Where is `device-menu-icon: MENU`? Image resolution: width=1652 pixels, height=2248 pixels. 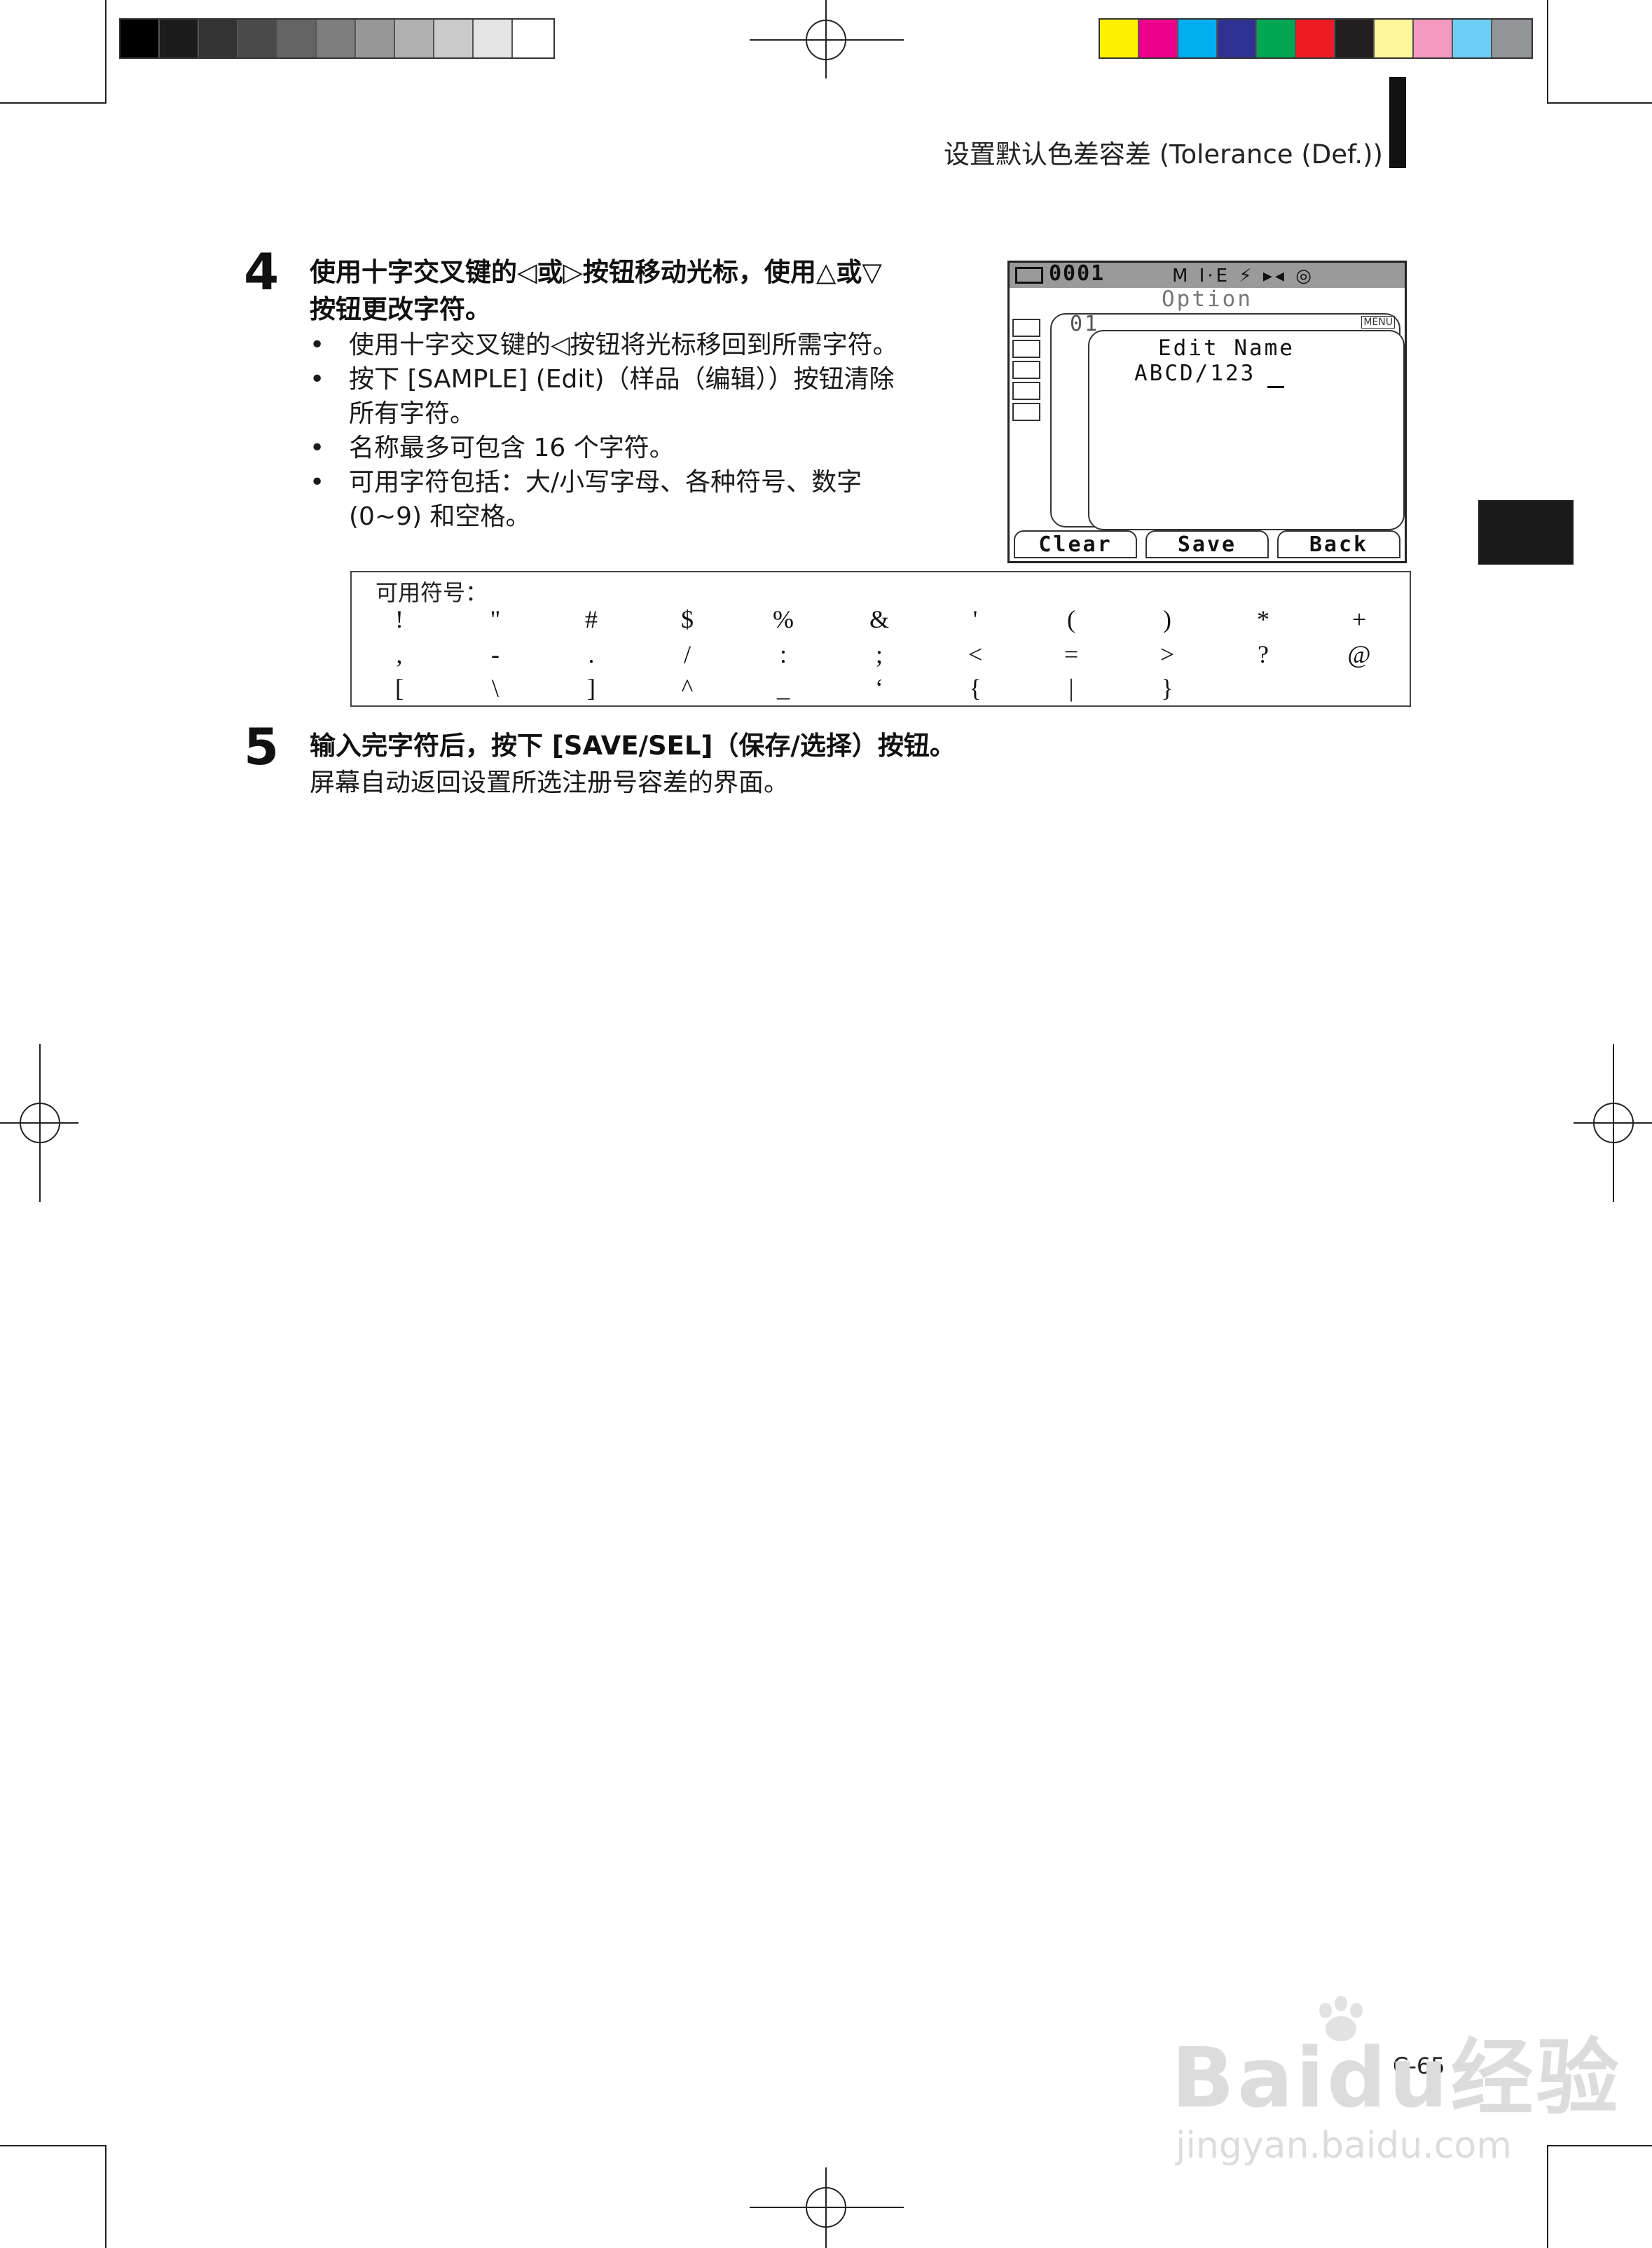
device-menu-icon: MENU is located at coordinates (1378, 322).